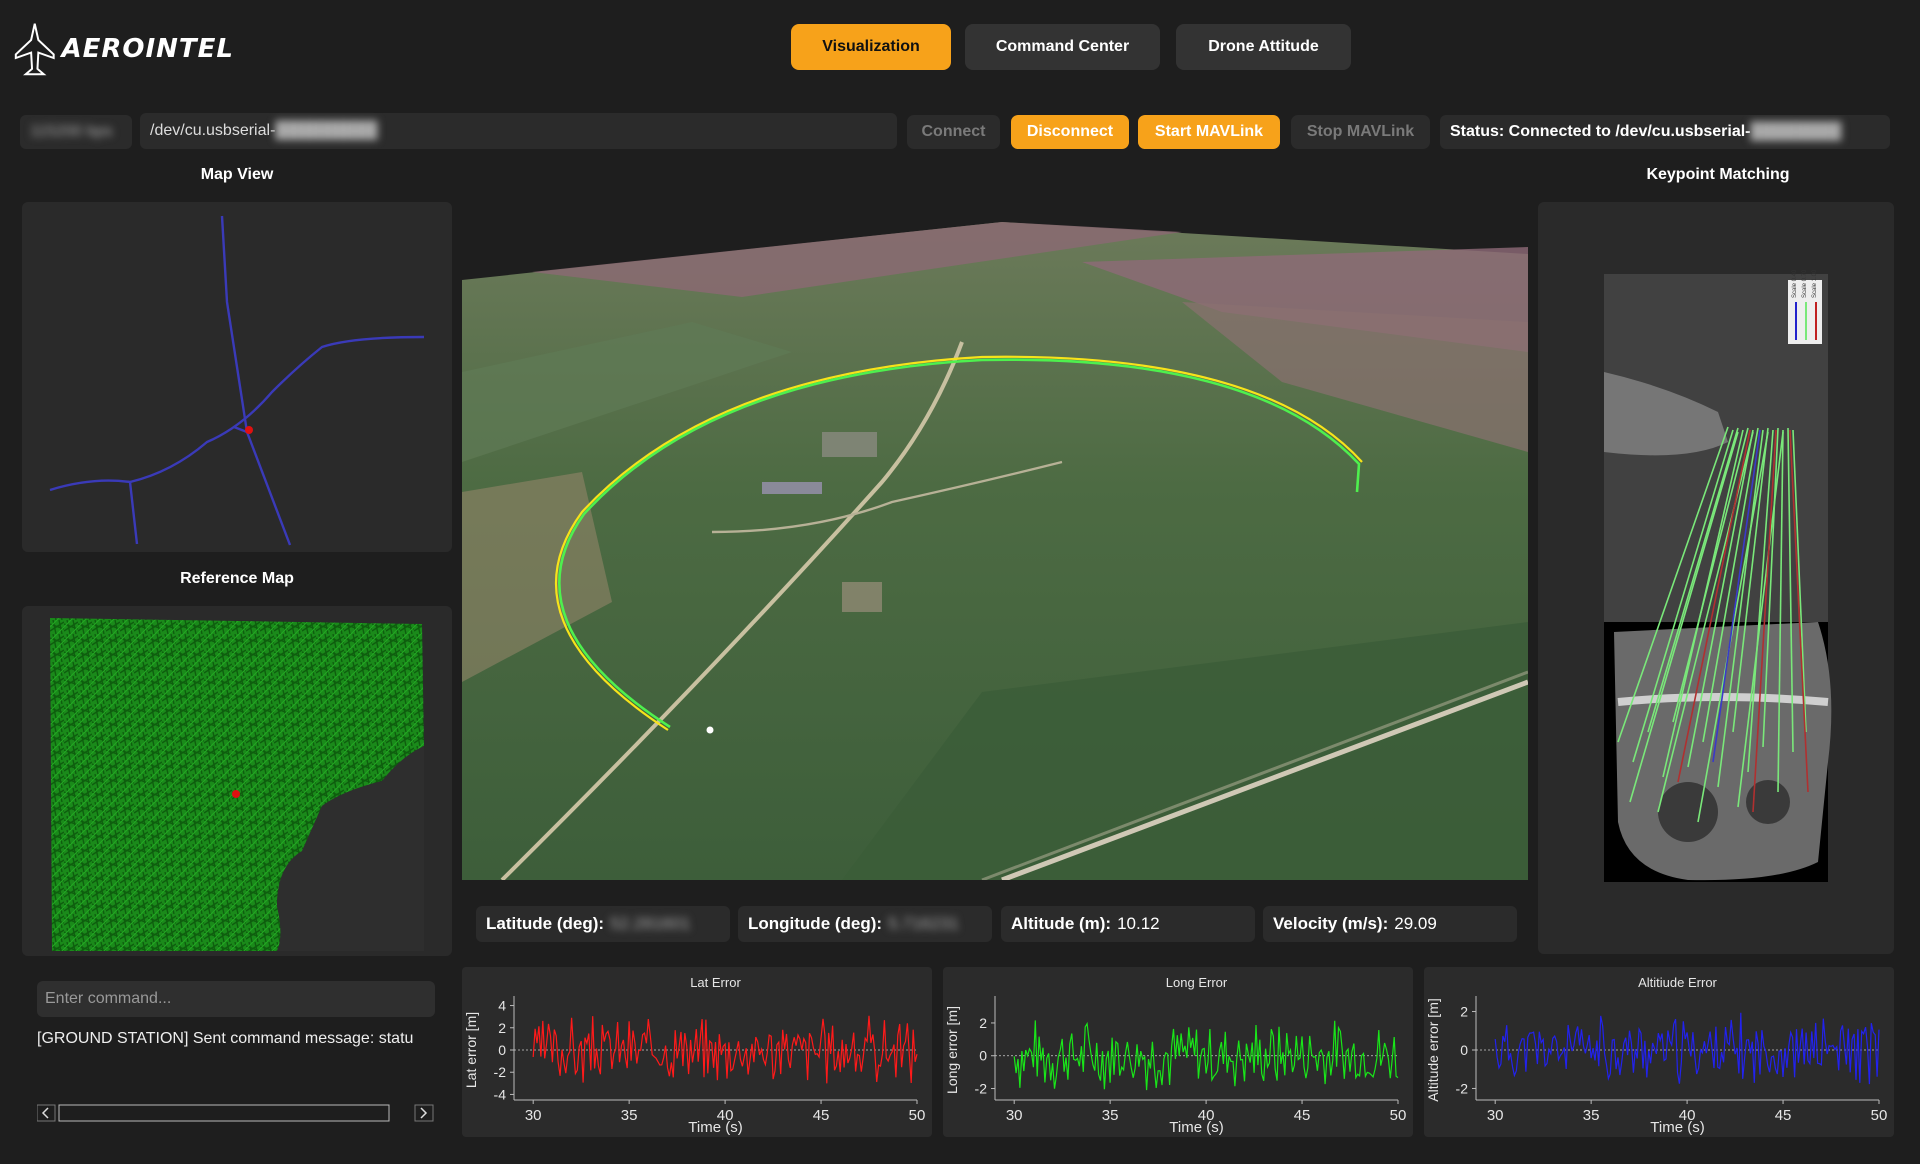 The width and height of the screenshot is (1920, 1164). What do you see at coordinates (237, 174) in the screenshot?
I see `map-view-title: Map View` at bounding box center [237, 174].